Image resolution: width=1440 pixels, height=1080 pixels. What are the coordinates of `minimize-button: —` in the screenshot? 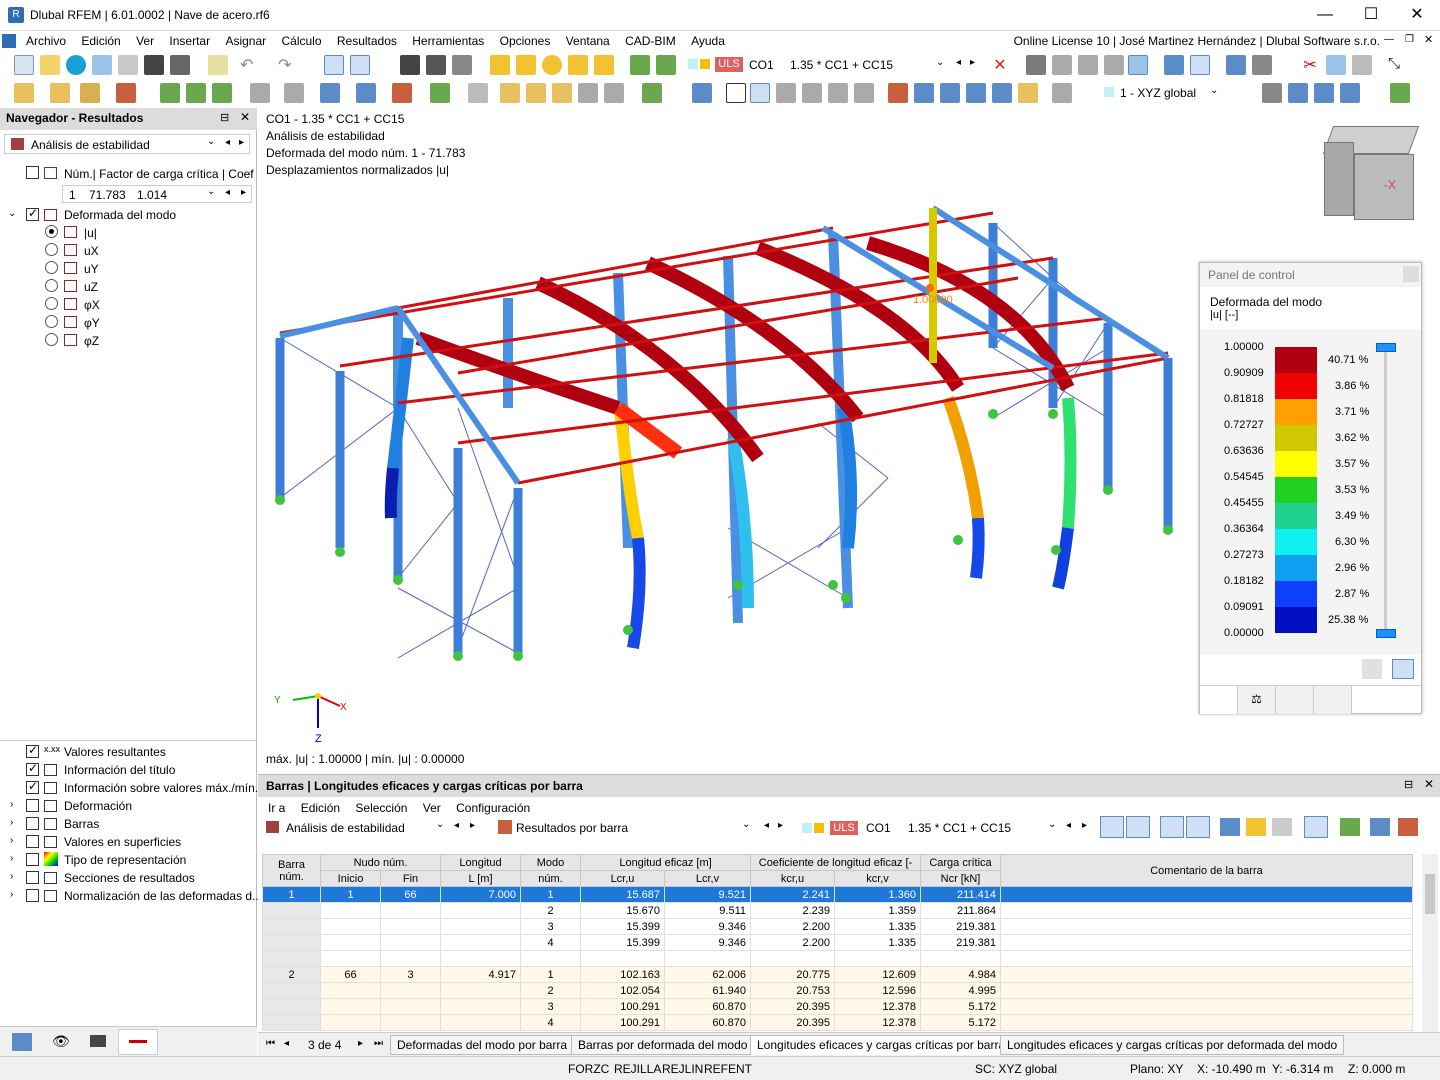 It's located at (1325, 15).